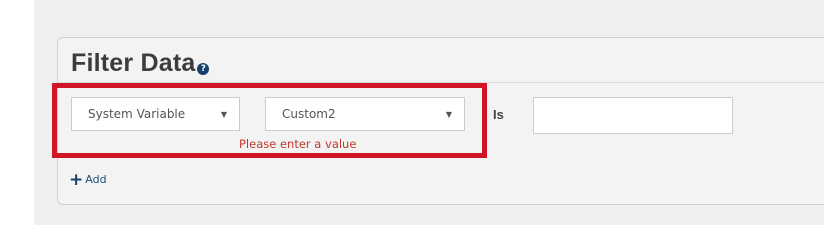  Describe the element at coordinates (133, 63) in the screenshot. I see `panel-title-text: Filter Data` at that location.